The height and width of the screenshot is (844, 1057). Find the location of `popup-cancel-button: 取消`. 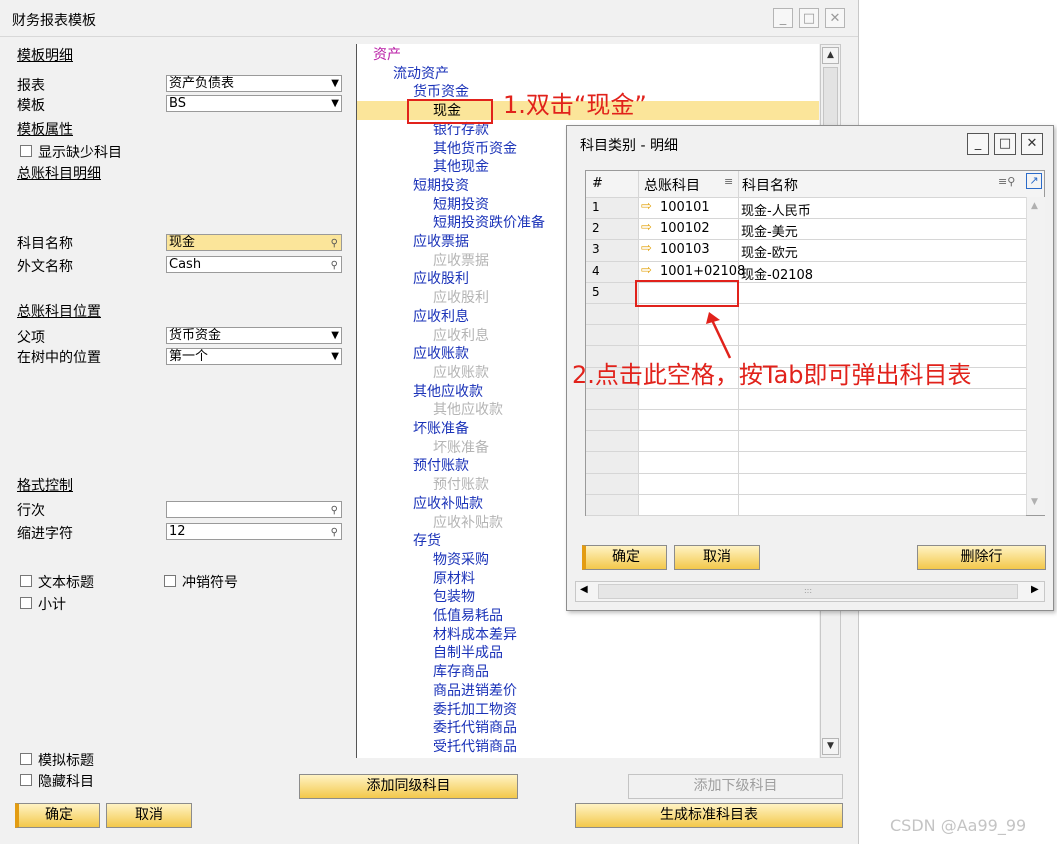

popup-cancel-button: 取消 is located at coordinates (717, 557).